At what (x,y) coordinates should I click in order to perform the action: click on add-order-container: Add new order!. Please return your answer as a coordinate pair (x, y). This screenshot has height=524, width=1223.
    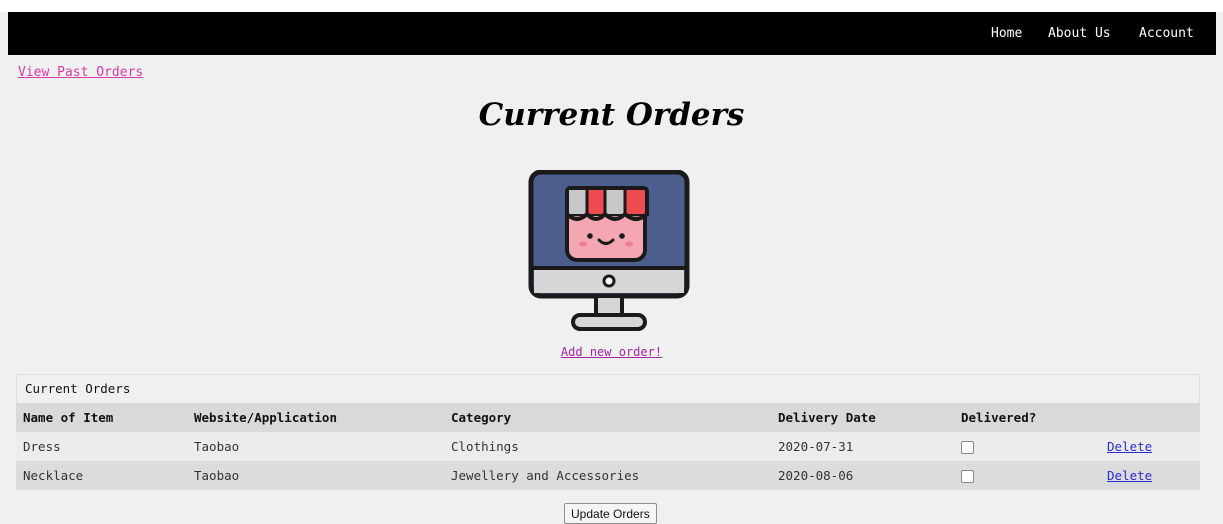
    Looking at the image, I should click on (611, 352).